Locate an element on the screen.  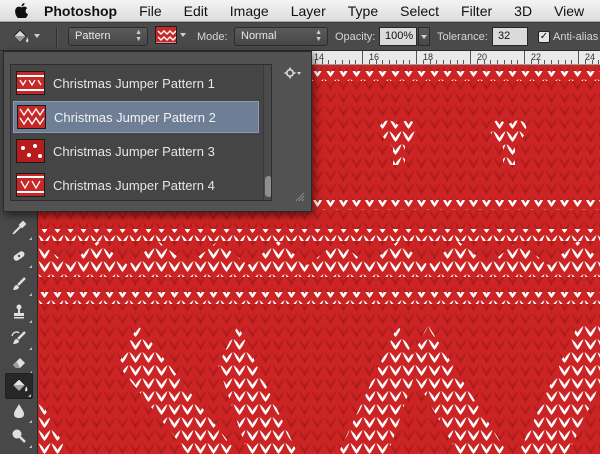
pattern-label: Christmas Jumper Pattern 1 is located at coordinates (134, 83).